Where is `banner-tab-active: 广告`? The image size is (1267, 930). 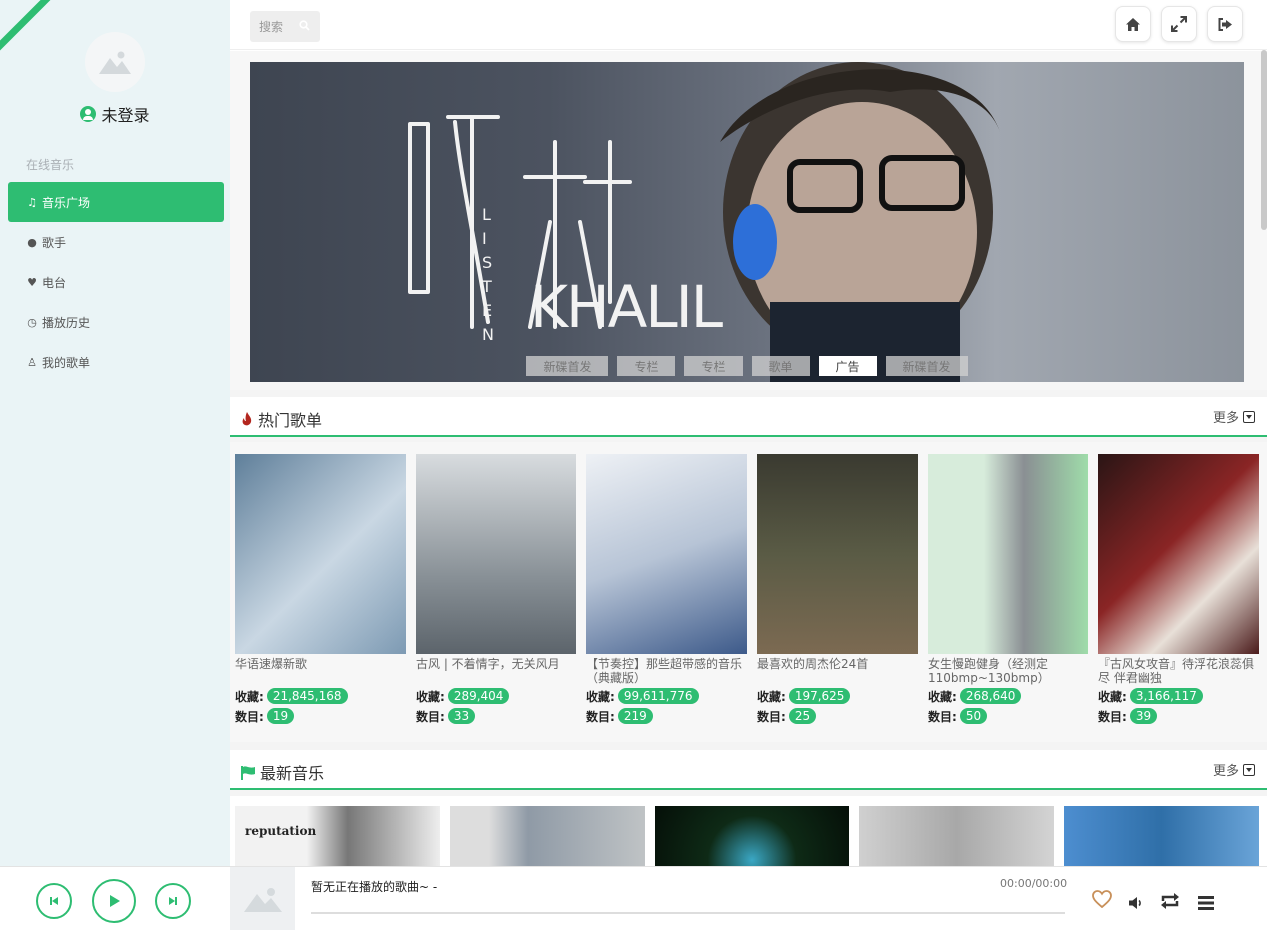
banner-tab-active: 广告 is located at coordinates (847, 366).